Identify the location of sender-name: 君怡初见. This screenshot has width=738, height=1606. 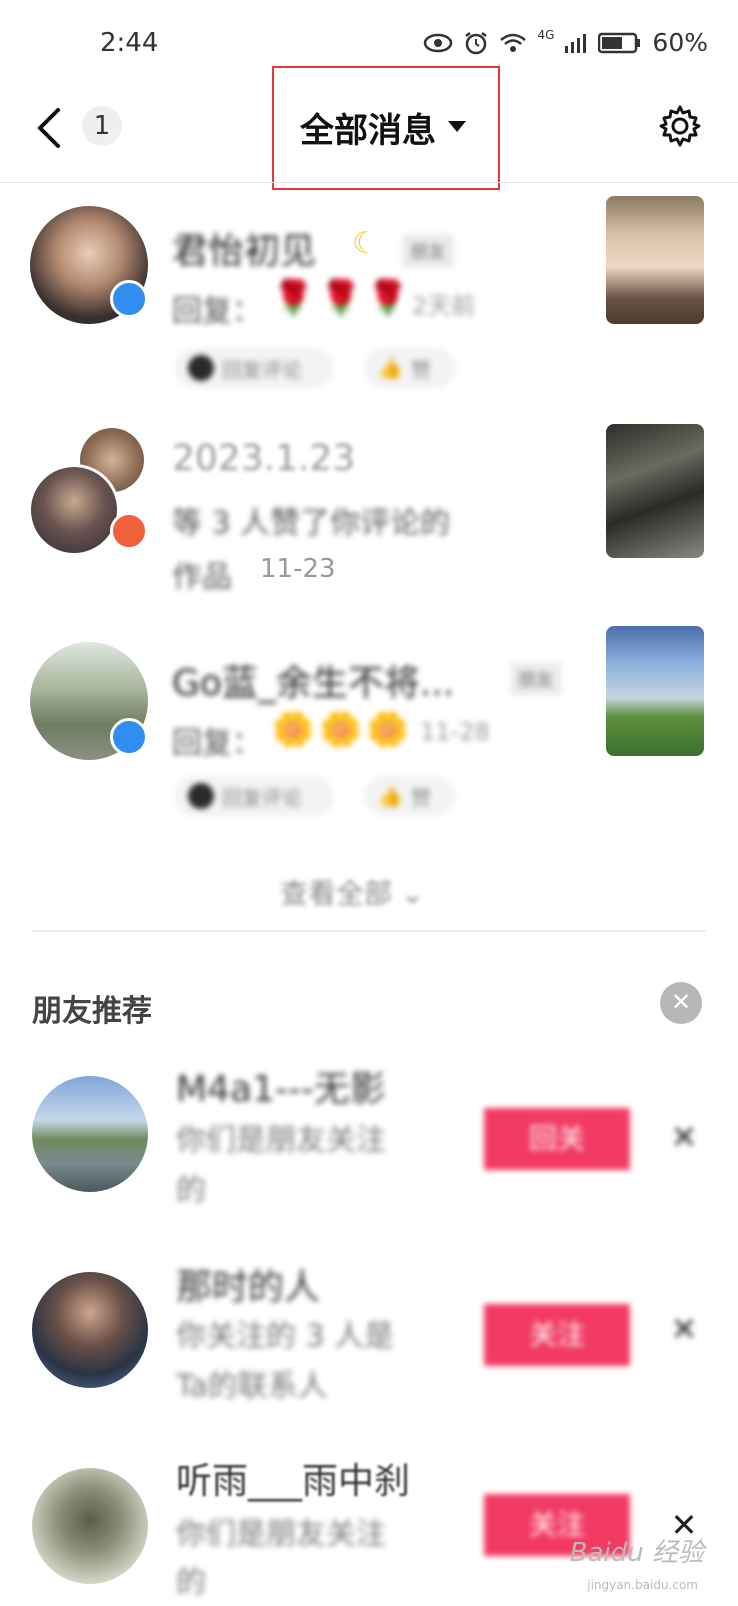
(244, 248).